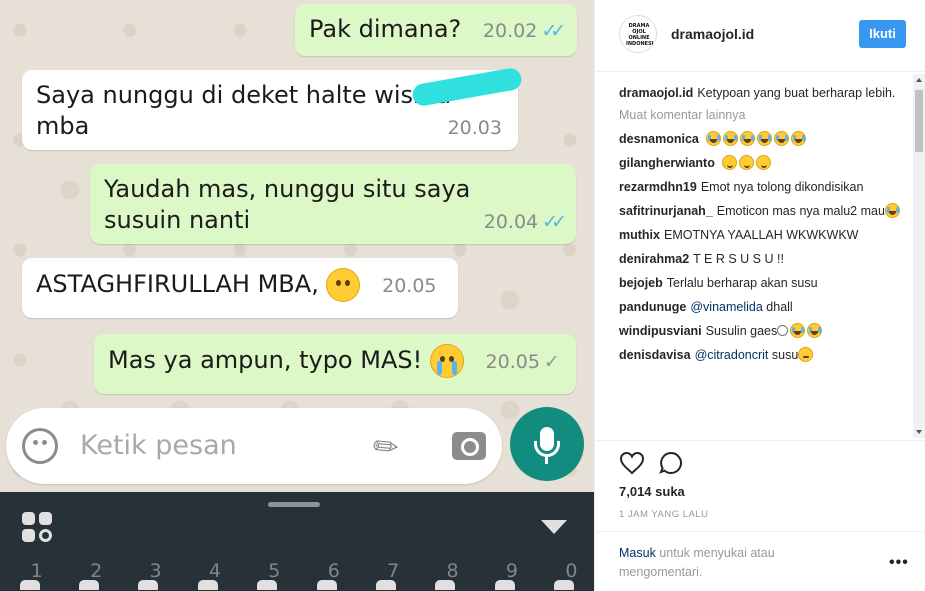  Describe the element at coordinates (667, 163) in the screenshot. I see `comment-username: gilangherwianto` at that location.